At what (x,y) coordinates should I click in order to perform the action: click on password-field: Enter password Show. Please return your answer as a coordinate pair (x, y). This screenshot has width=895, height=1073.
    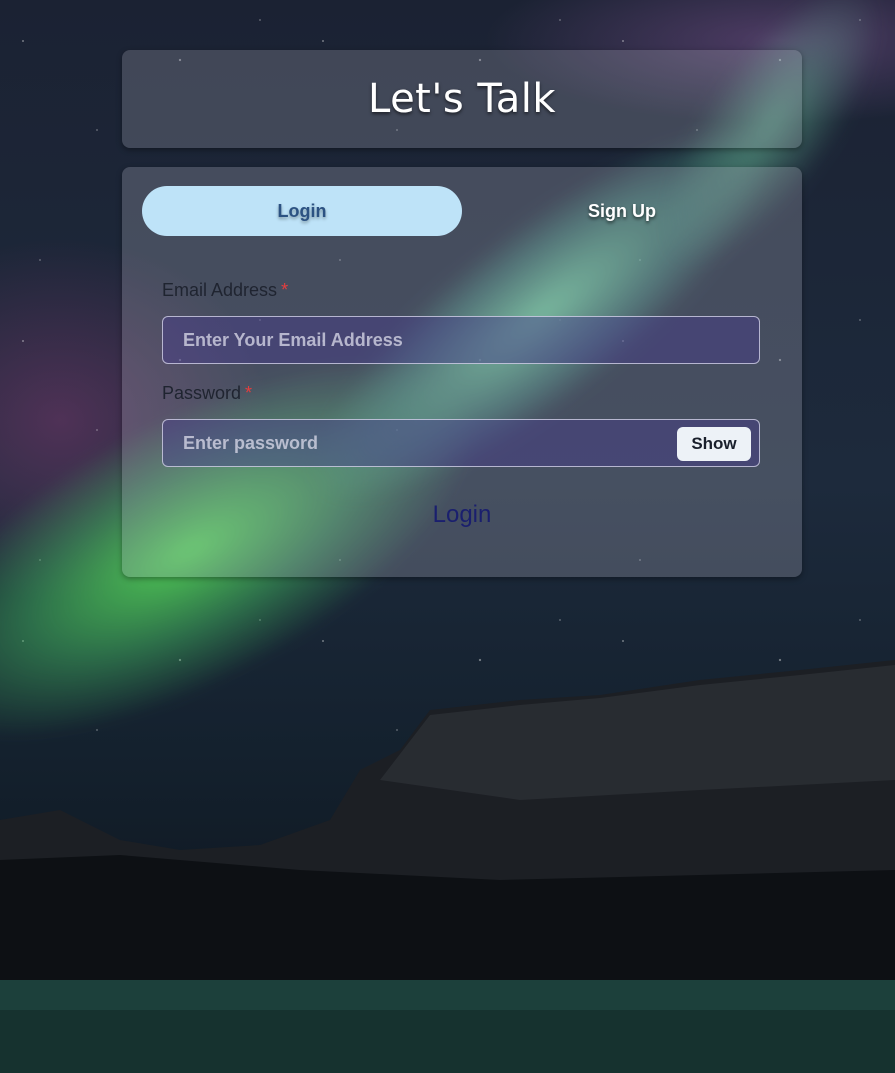
    Looking at the image, I should click on (461, 443).